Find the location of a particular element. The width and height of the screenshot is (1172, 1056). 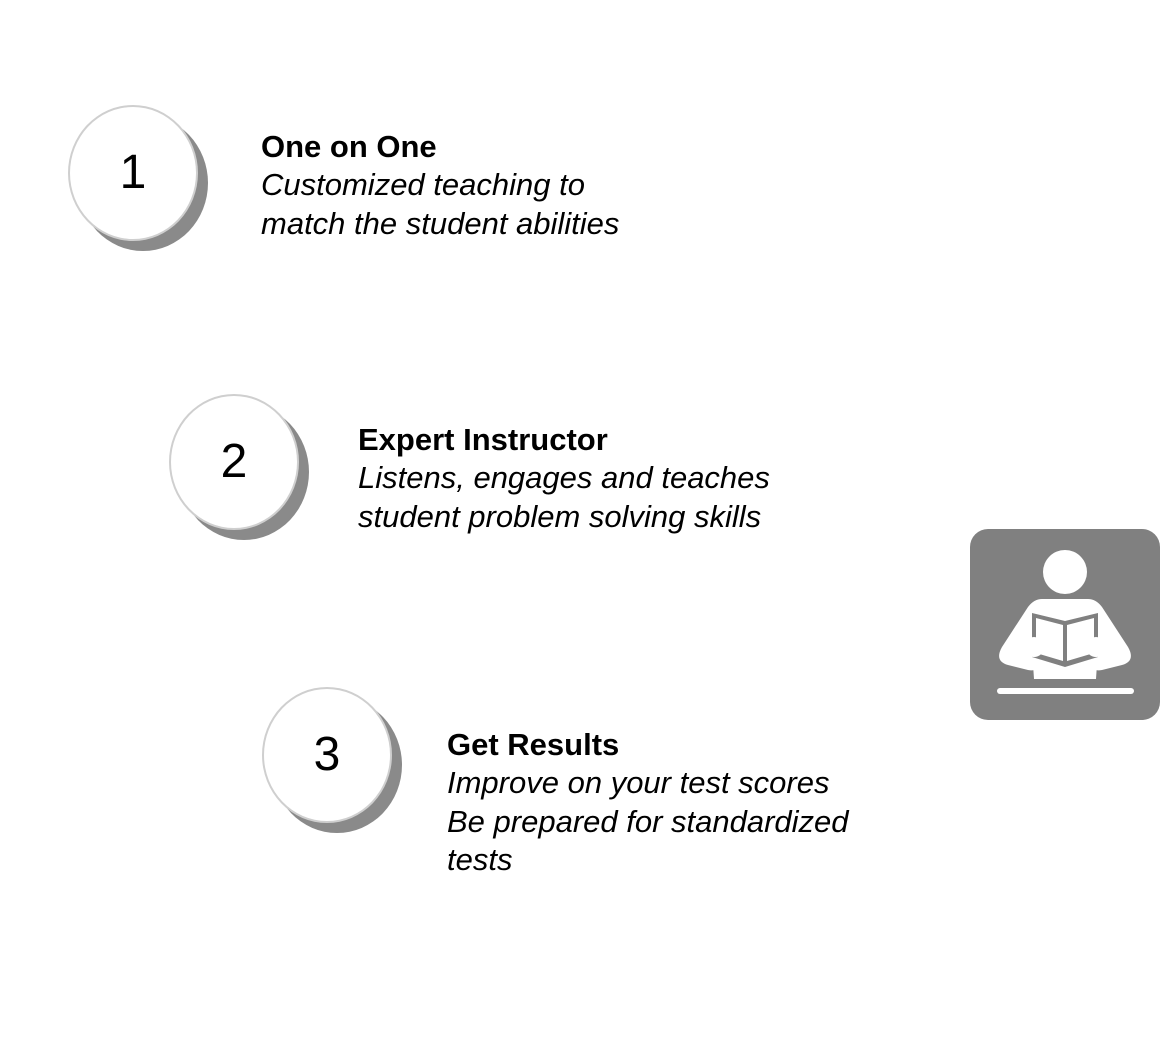

reader-left-hand is located at coordinates (1034, 647).